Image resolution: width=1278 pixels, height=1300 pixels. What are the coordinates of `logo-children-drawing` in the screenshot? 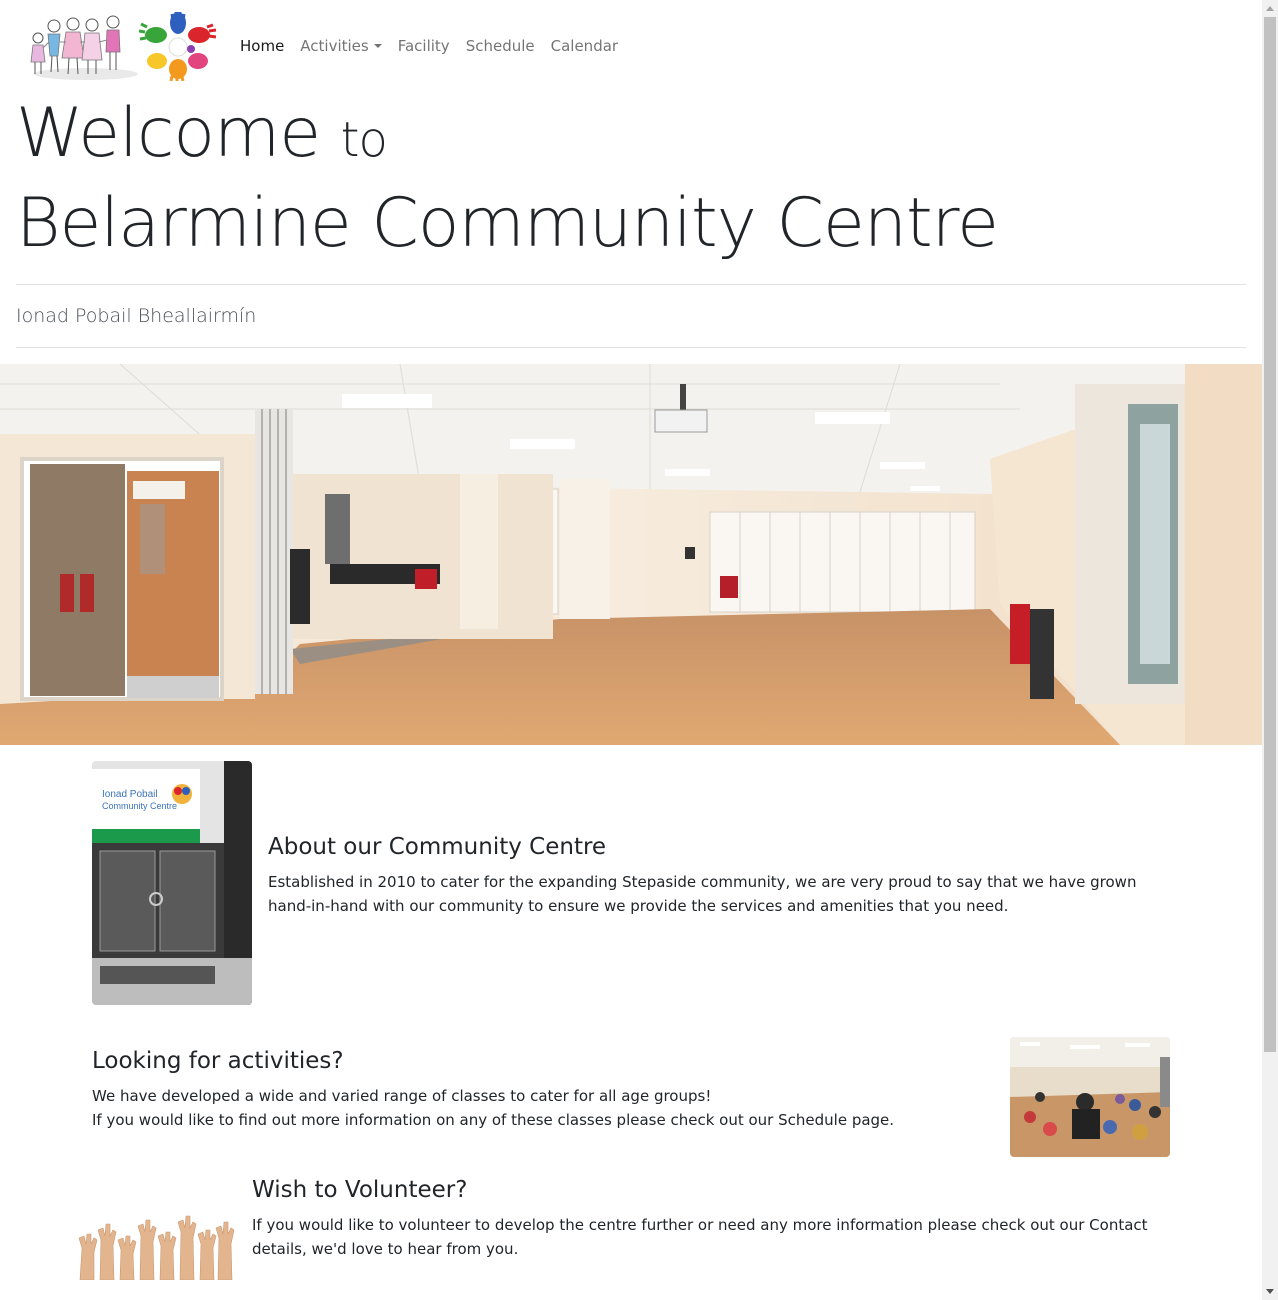 It's located at (84, 47).